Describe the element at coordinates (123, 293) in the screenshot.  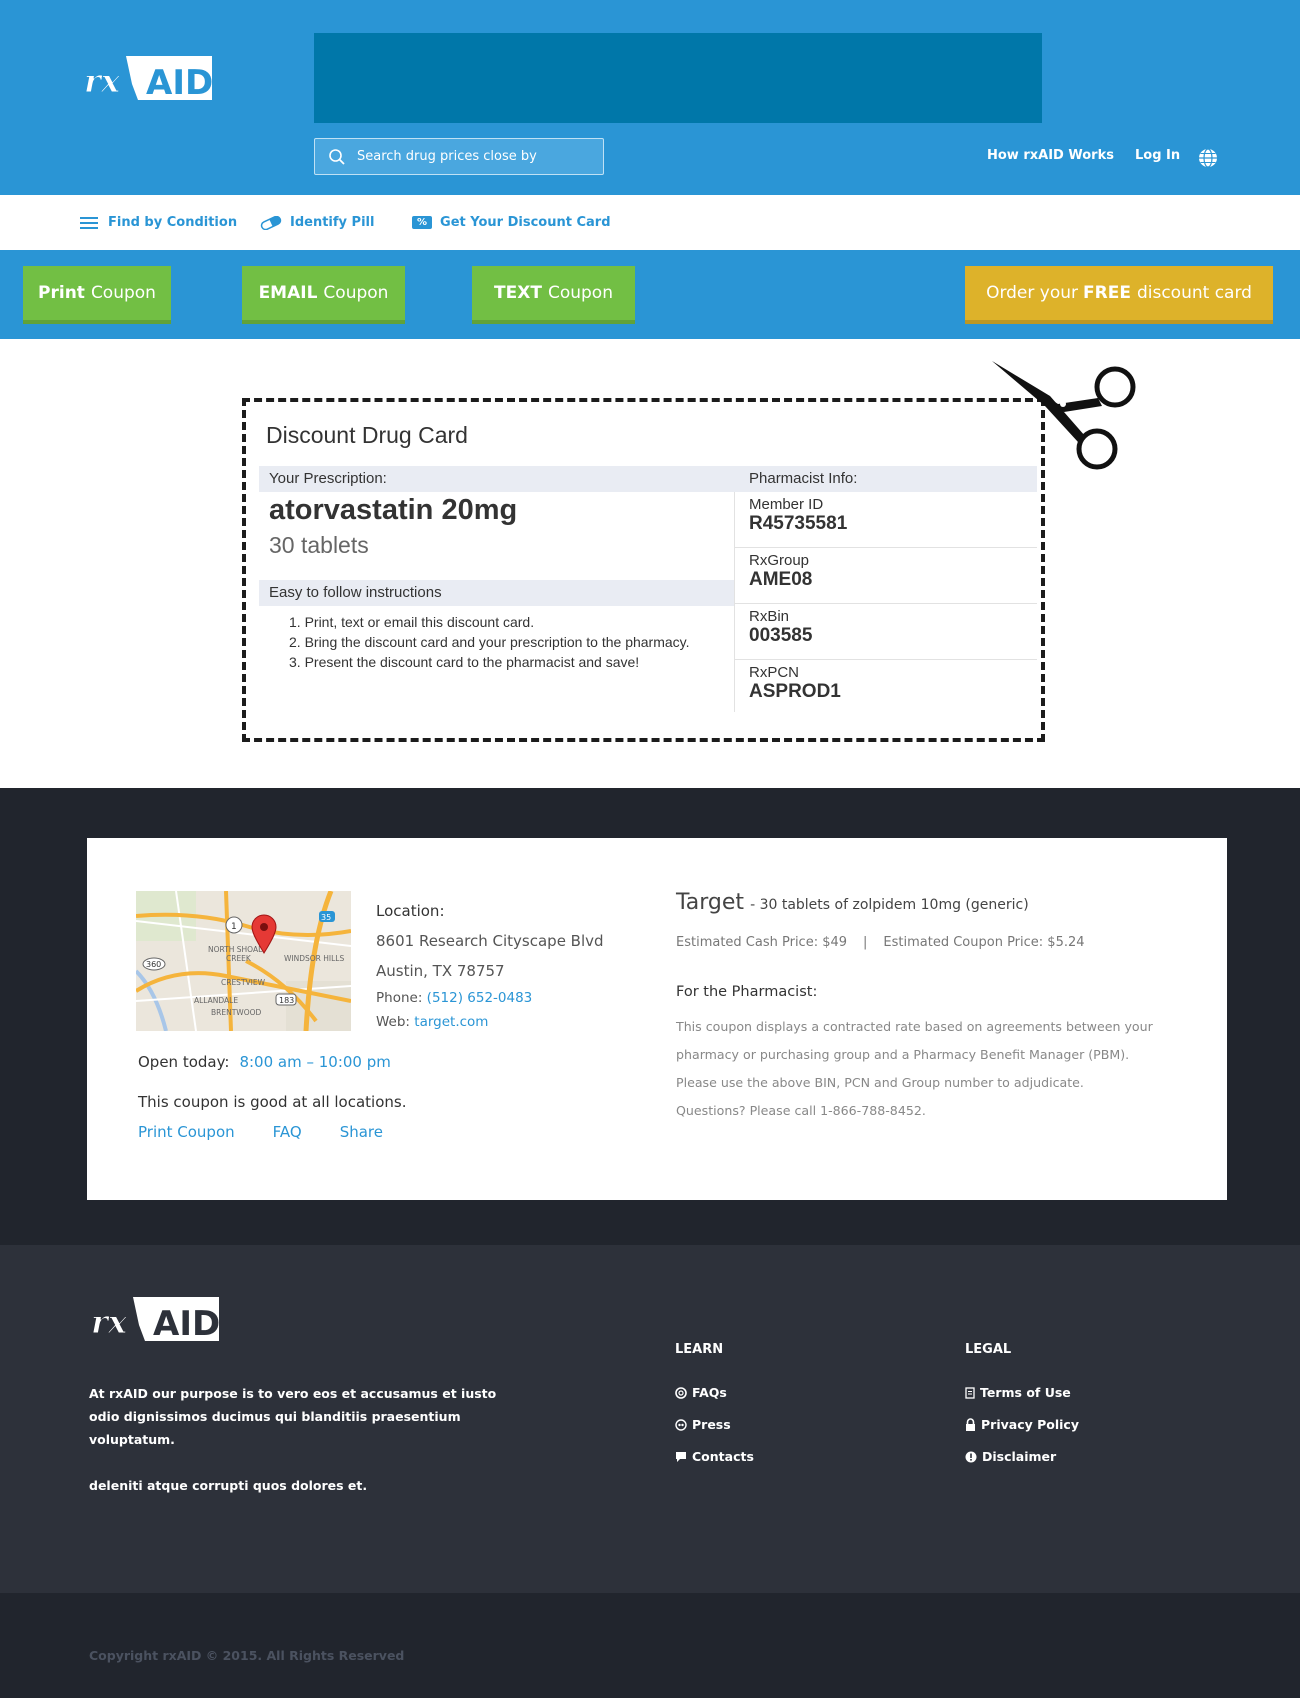
I see `print-button-label: Coupon` at that location.